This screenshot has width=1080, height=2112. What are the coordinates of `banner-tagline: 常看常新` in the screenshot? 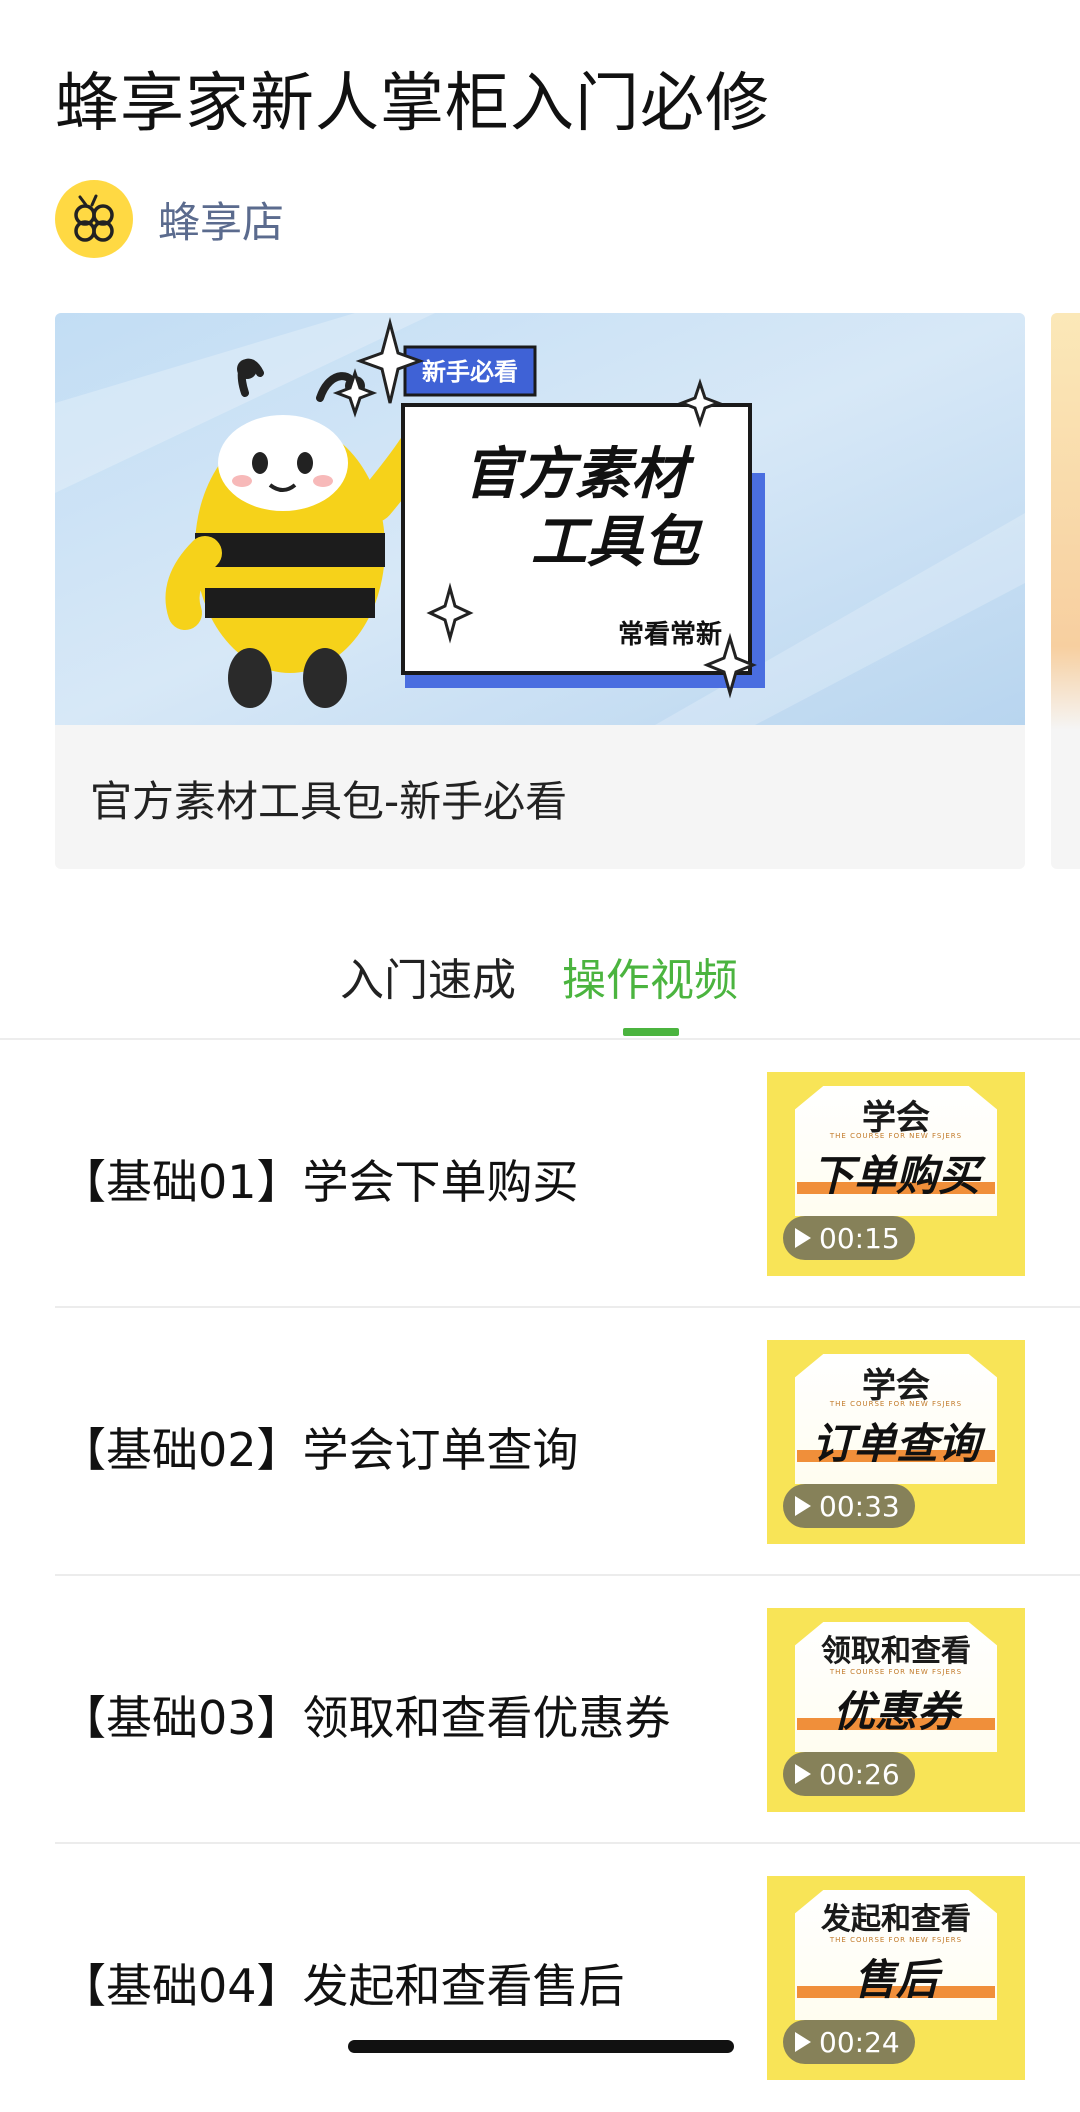 It's located at (670, 634).